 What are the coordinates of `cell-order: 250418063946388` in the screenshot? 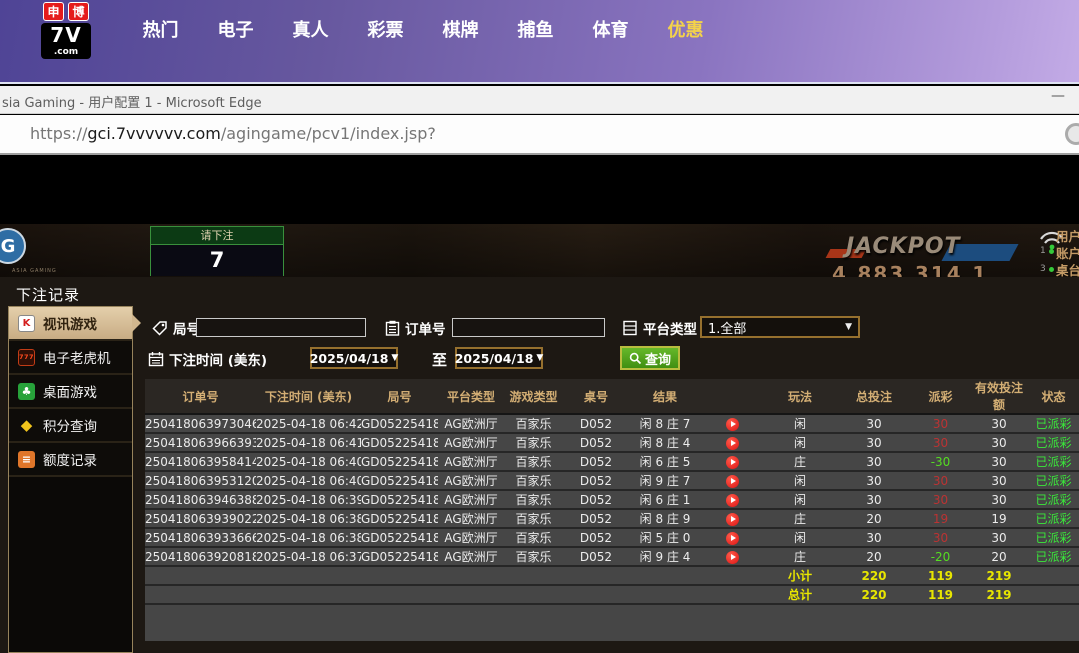 It's located at (200, 500).